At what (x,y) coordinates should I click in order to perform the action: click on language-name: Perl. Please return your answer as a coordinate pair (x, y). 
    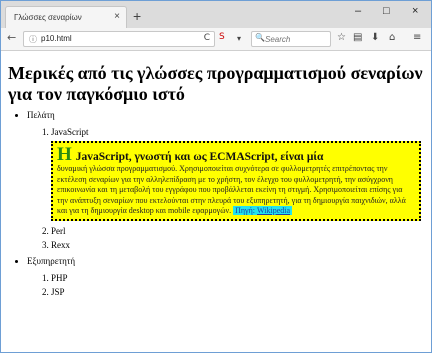
    Looking at the image, I should click on (58, 230).